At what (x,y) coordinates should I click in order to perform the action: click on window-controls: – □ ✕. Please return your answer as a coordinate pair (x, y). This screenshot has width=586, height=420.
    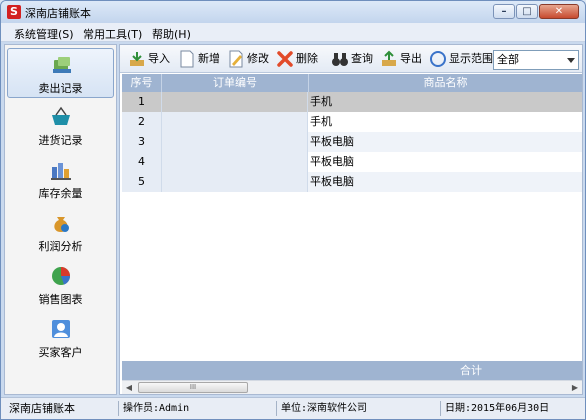
    Looking at the image, I should click on (535, 11).